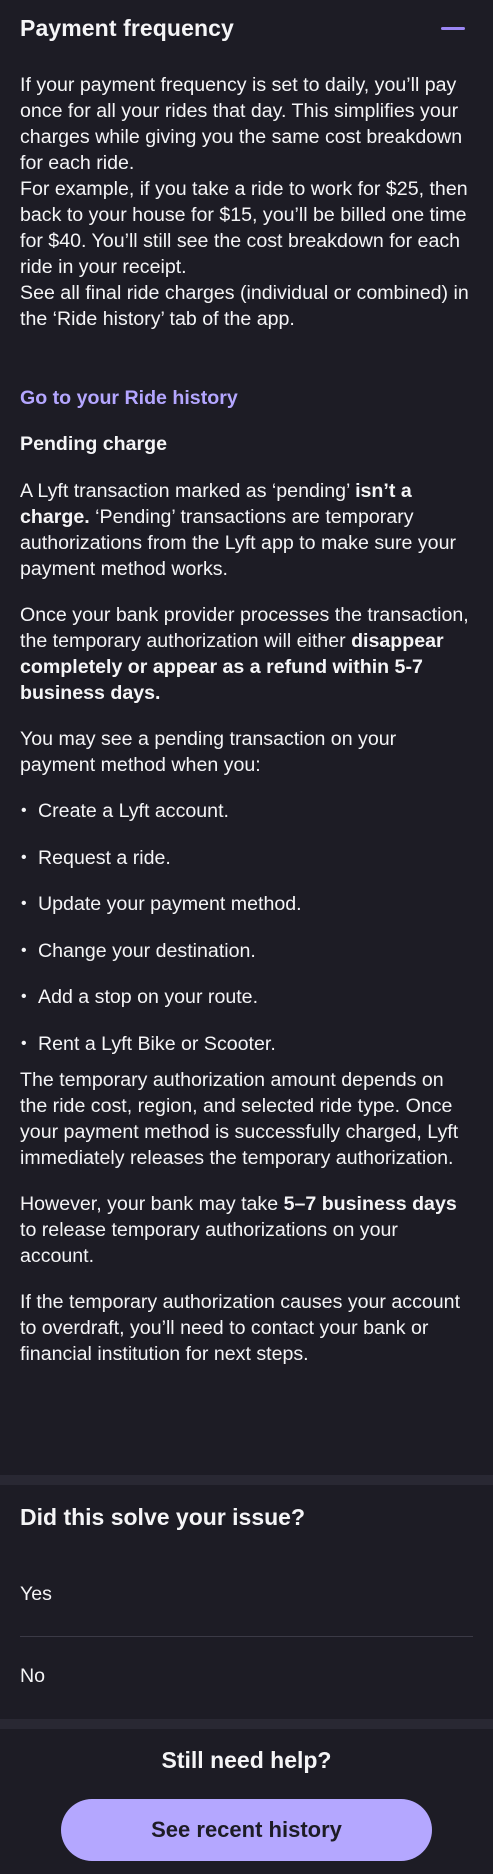 The image size is (493, 1874). What do you see at coordinates (127, 27) in the screenshot?
I see `section-title: Payment frequency` at bounding box center [127, 27].